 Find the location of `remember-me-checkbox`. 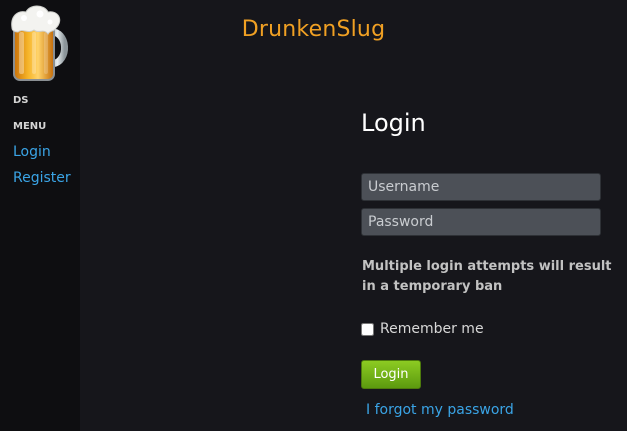

remember-me-checkbox is located at coordinates (367, 329).